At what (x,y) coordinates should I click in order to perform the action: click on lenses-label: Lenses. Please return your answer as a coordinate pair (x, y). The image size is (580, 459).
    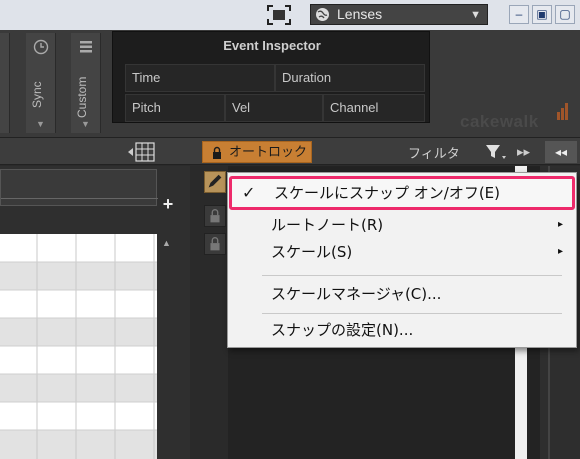
    Looking at the image, I should click on (360, 14).